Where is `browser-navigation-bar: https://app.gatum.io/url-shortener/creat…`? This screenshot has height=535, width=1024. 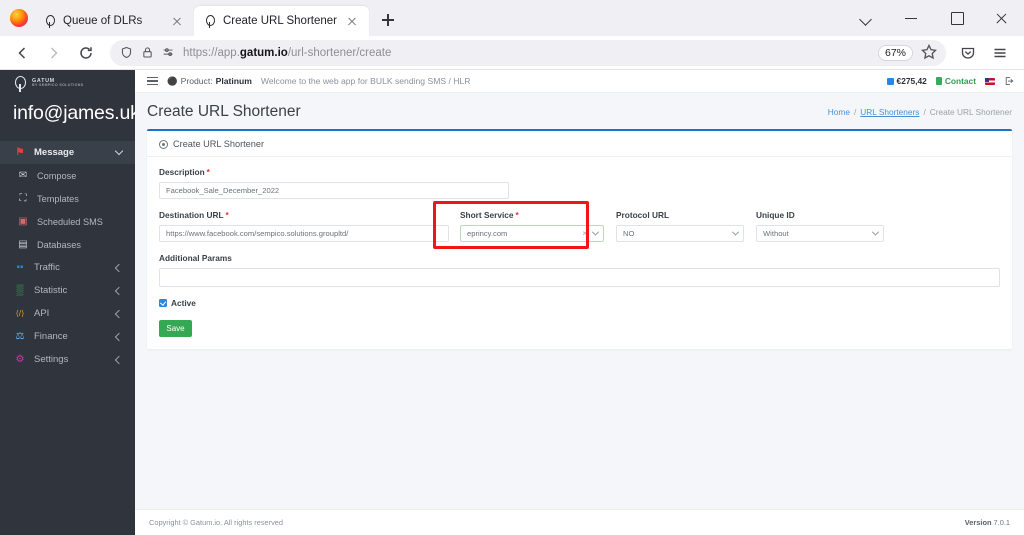 browser-navigation-bar: https://app.gatum.io/url-shortener/creat… is located at coordinates (512, 53).